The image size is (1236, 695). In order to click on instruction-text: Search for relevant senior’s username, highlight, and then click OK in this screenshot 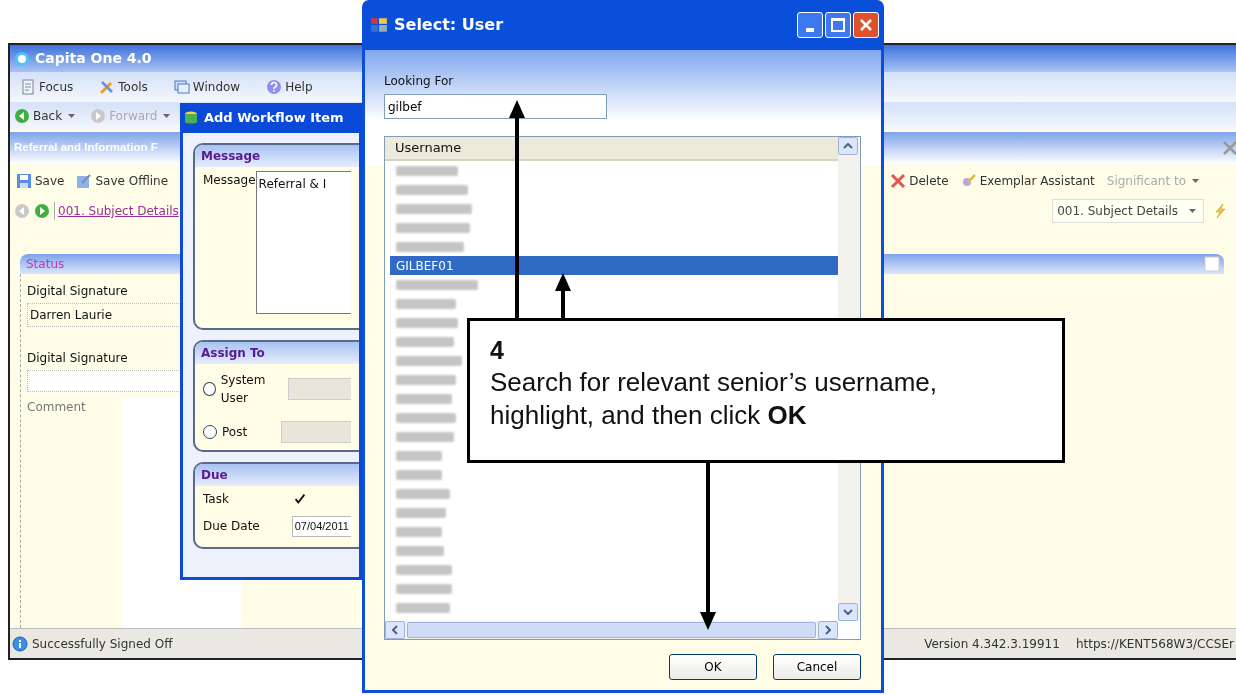, I will do `click(714, 399)`.